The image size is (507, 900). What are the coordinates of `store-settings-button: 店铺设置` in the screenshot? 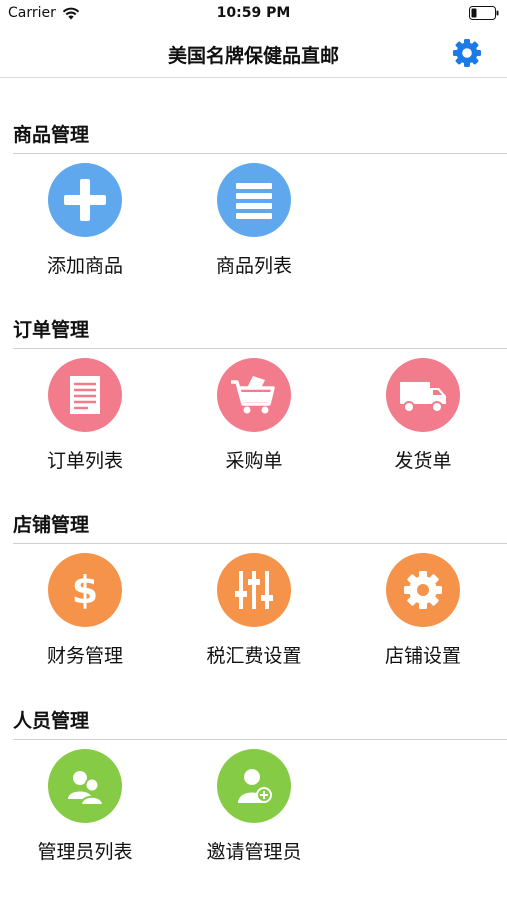 It's located at (422, 618).